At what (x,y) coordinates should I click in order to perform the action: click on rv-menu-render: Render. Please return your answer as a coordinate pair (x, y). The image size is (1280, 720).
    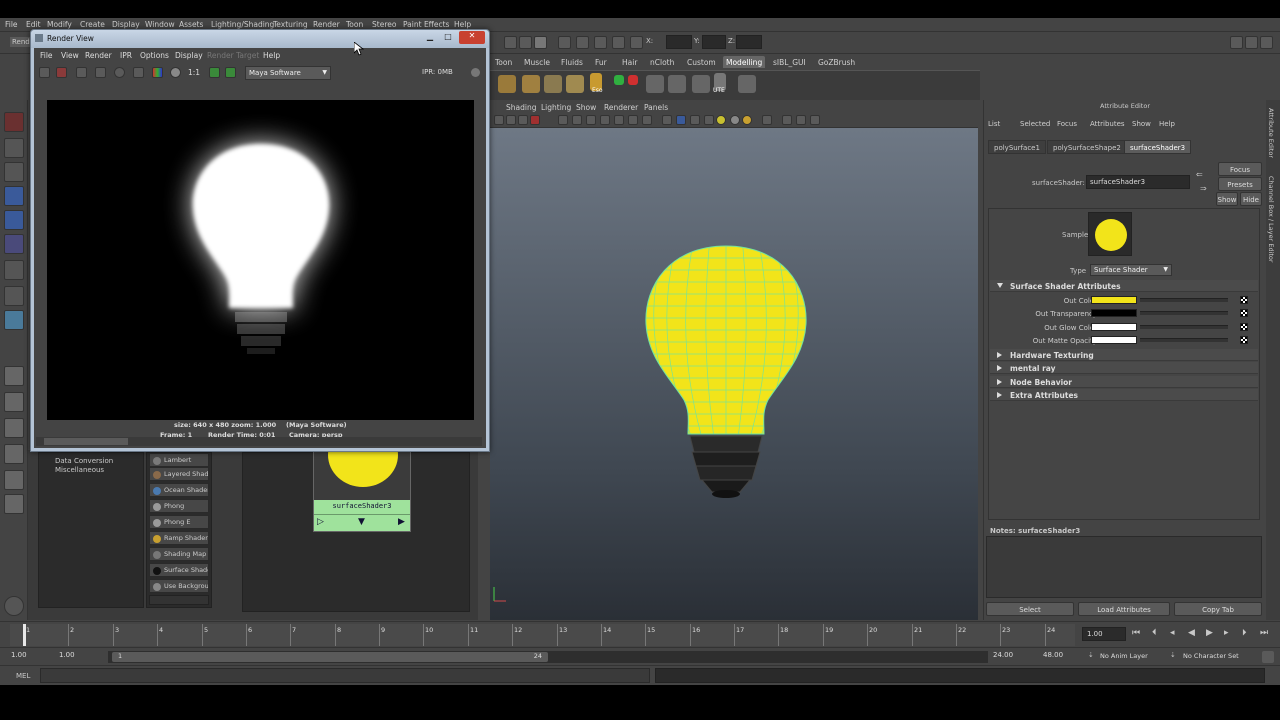
    Looking at the image, I should click on (98, 55).